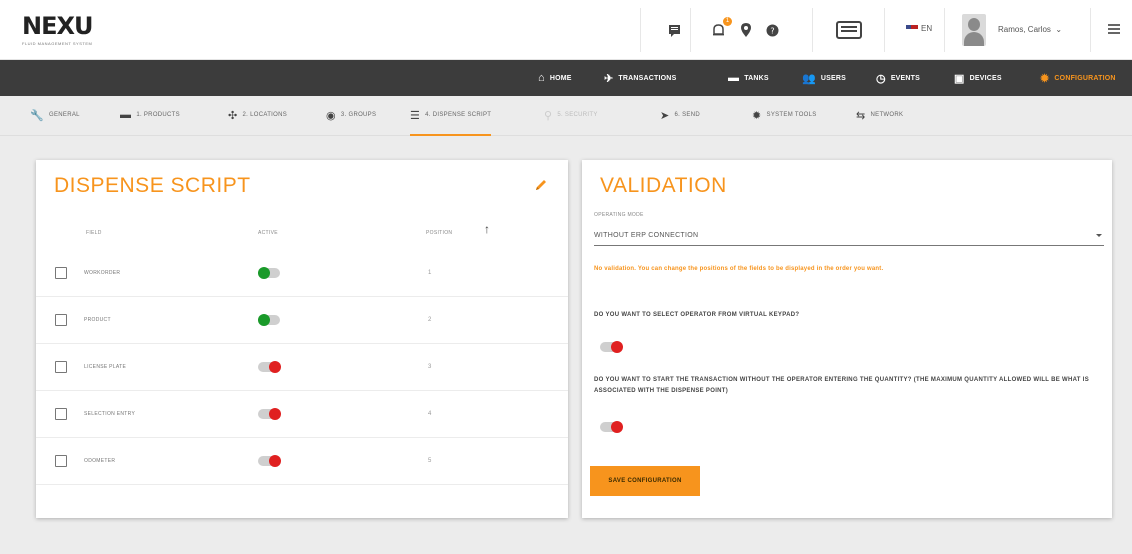 This screenshot has width=1132, height=554. What do you see at coordinates (548, 115) in the screenshot?
I see `security-icon: ⚲` at bounding box center [548, 115].